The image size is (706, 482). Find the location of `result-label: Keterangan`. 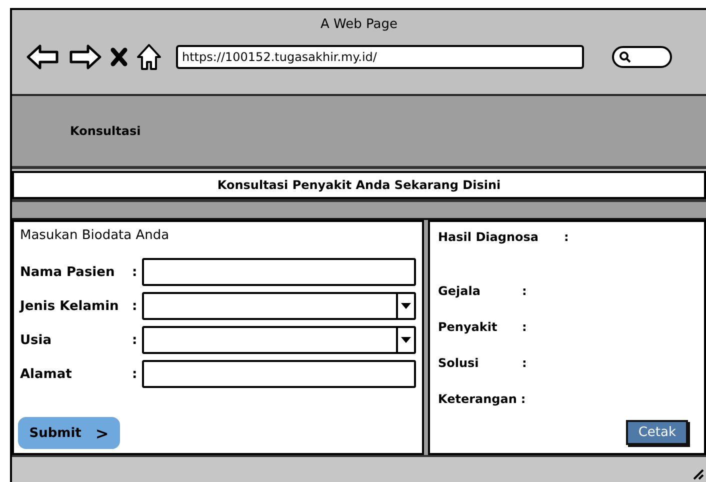

result-label: Keterangan is located at coordinates (477, 399).